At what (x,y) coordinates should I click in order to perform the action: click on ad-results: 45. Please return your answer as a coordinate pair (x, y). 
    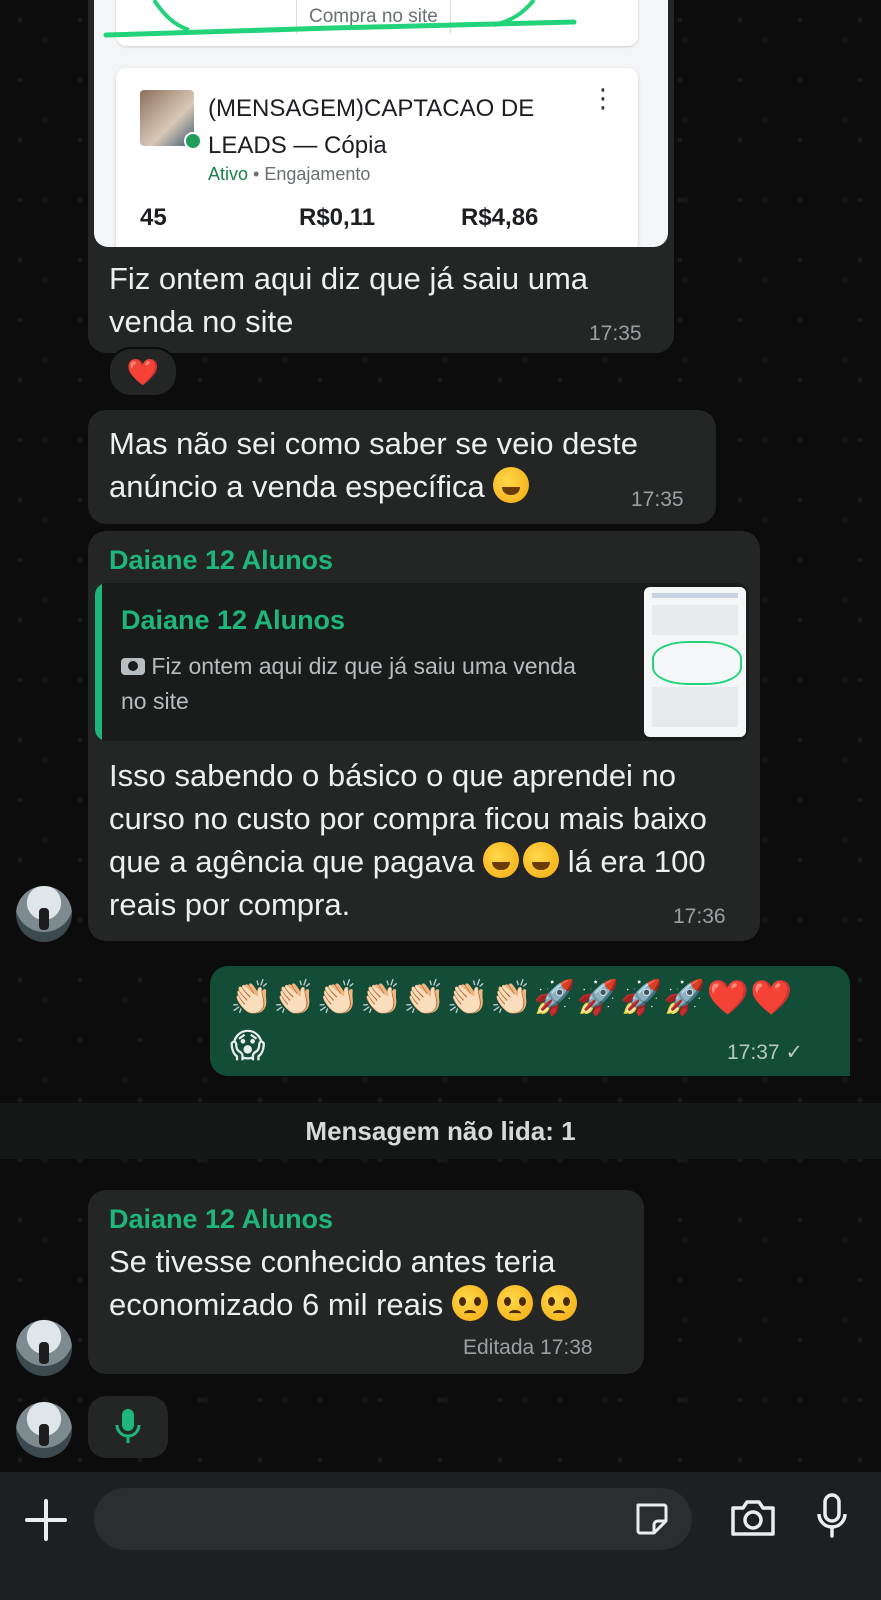
    Looking at the image, I should click on (153, 217).